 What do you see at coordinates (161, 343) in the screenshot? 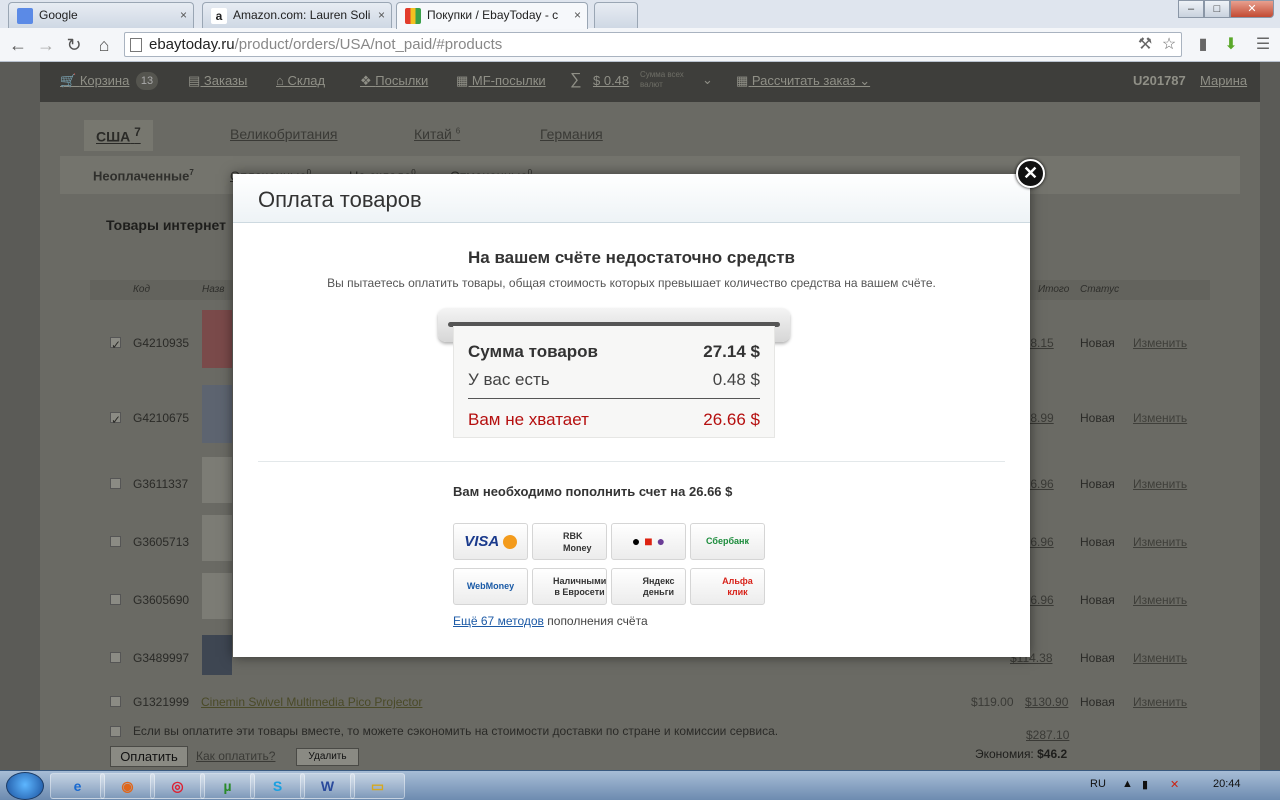
I see `row-code: G4210935` at bounding box center [161, 343].